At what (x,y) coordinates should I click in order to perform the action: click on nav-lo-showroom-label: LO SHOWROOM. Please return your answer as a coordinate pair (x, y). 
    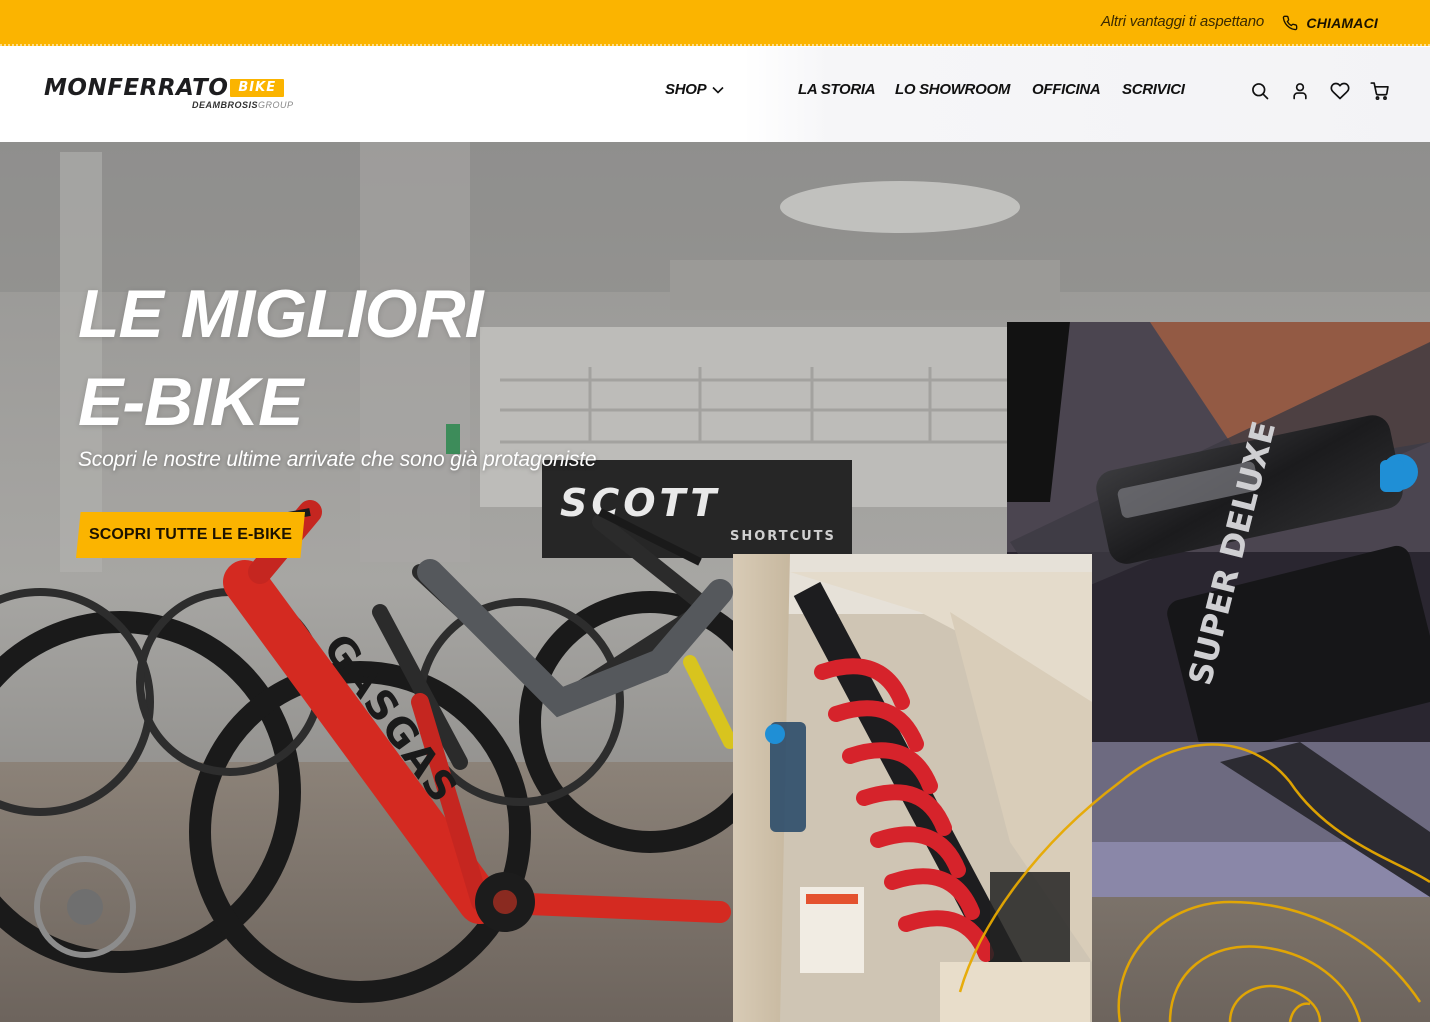
    Looking at the image, I should click on (953, 89).